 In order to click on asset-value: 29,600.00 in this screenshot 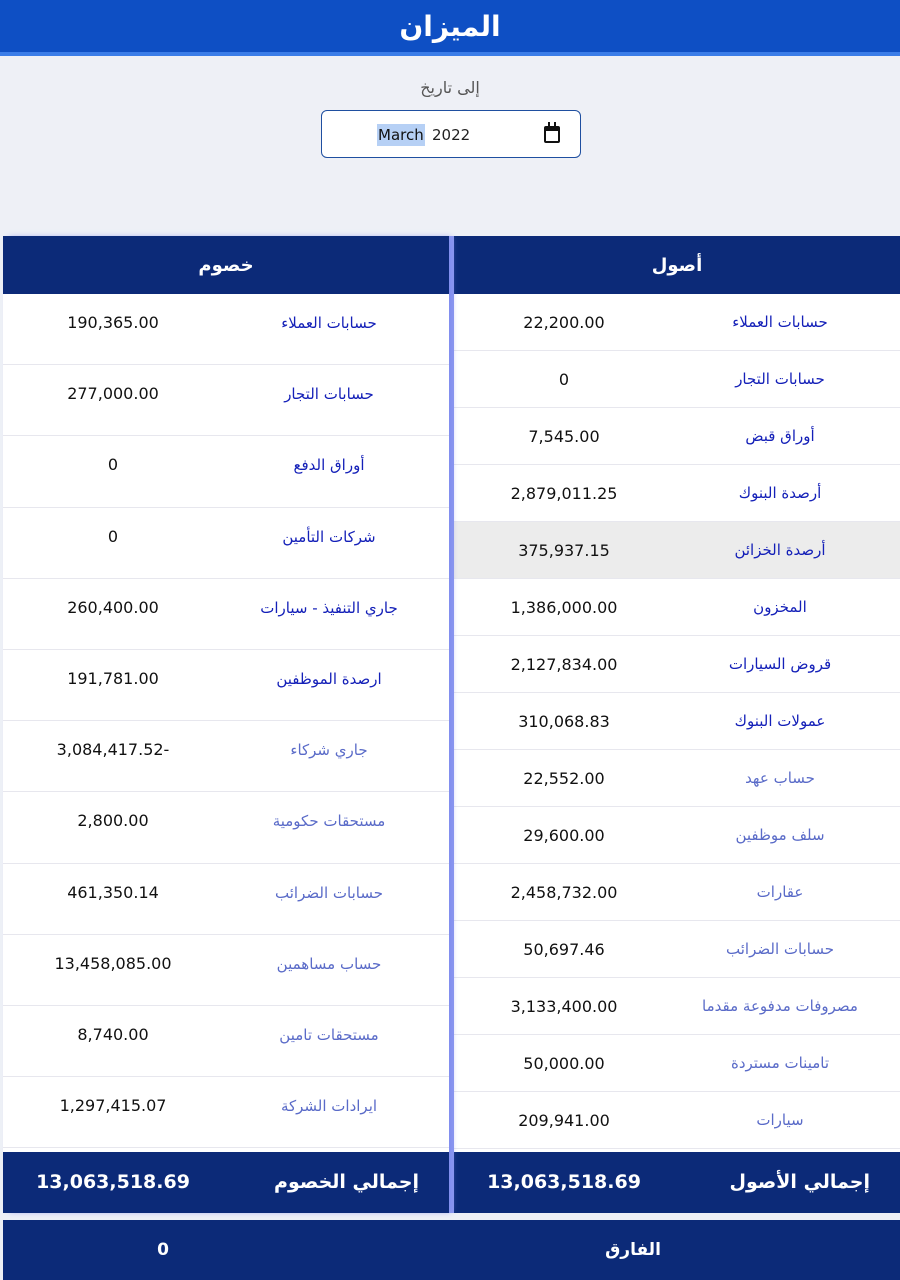, I will do `click(564, 835)`.